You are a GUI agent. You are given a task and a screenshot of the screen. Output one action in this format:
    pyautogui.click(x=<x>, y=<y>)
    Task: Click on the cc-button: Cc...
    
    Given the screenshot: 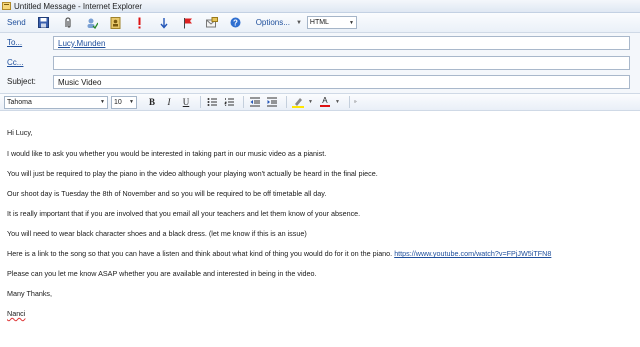 What is the action you would take?
    pyautogui.click(x=15, y=62)
    